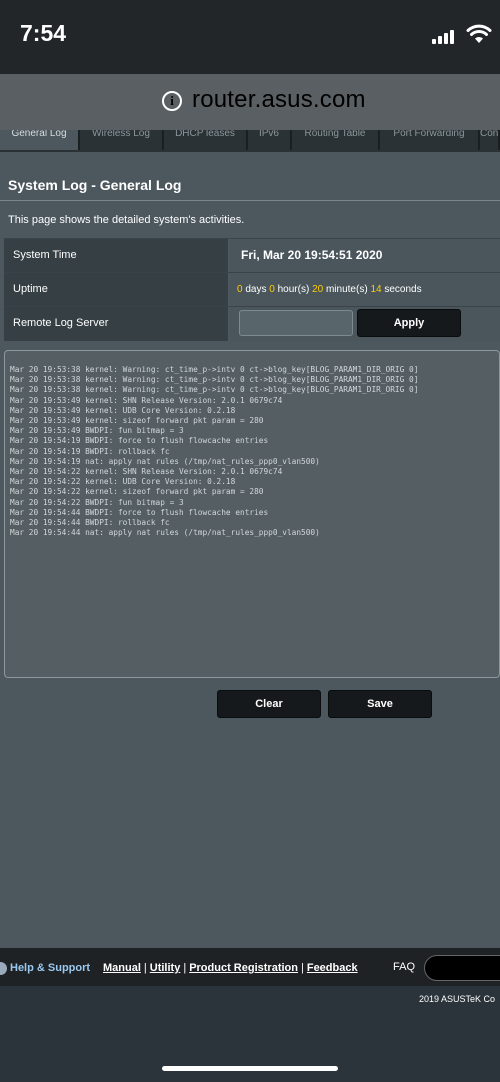  What do you see at coordinates (97, 431) in the screenshot?
I see `log-line: Mar 20 19:53:49 BWDPI: fun bitmap = 3` at bounding box center [97, 431].